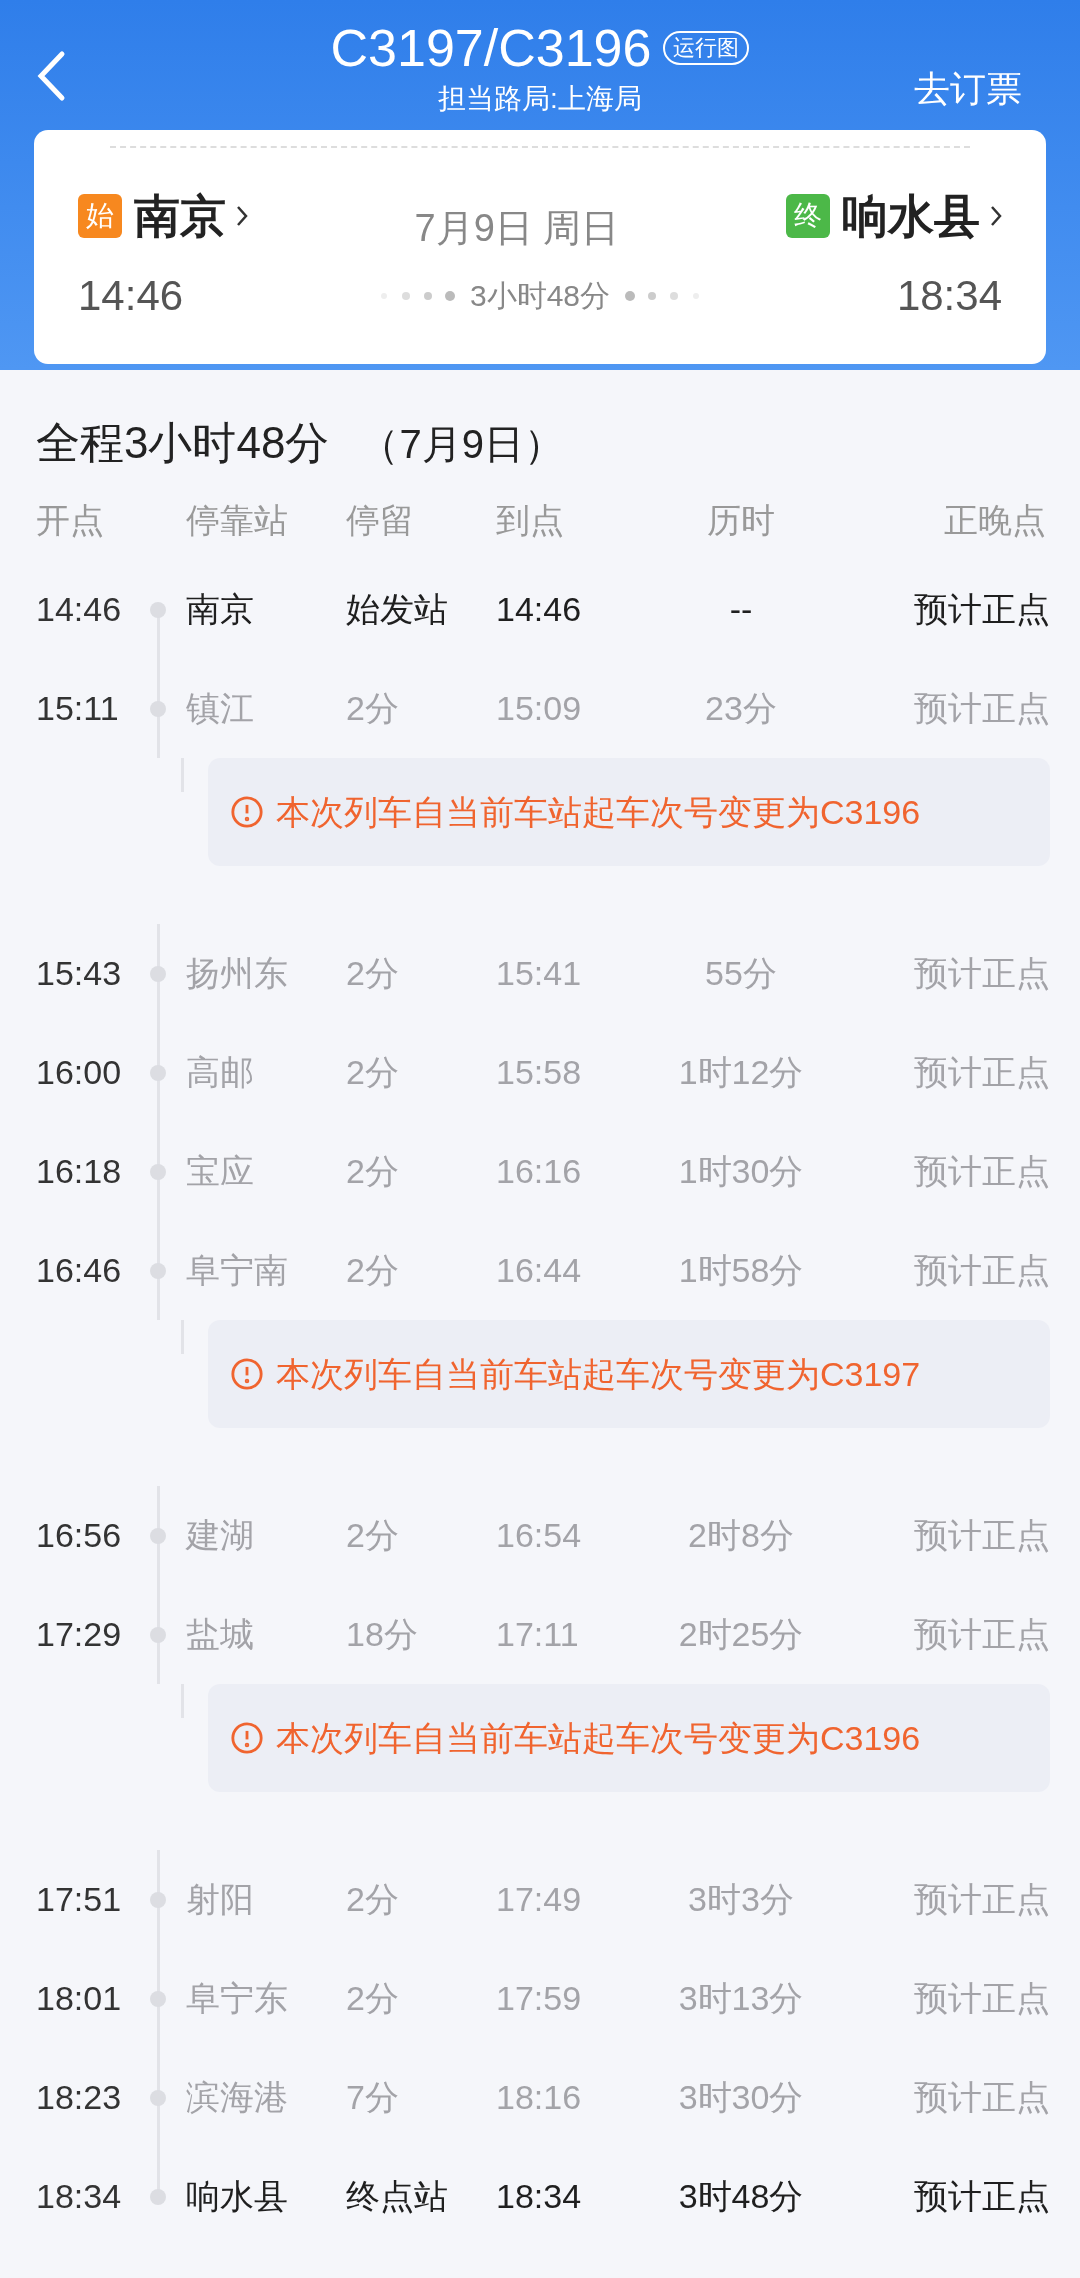 This screenshot has height=2278, width=1080. What do you see at coordinates (491, 48) in the screenshot?
I see `train-number: C3197/C3196` at bounding box center [491, 48].